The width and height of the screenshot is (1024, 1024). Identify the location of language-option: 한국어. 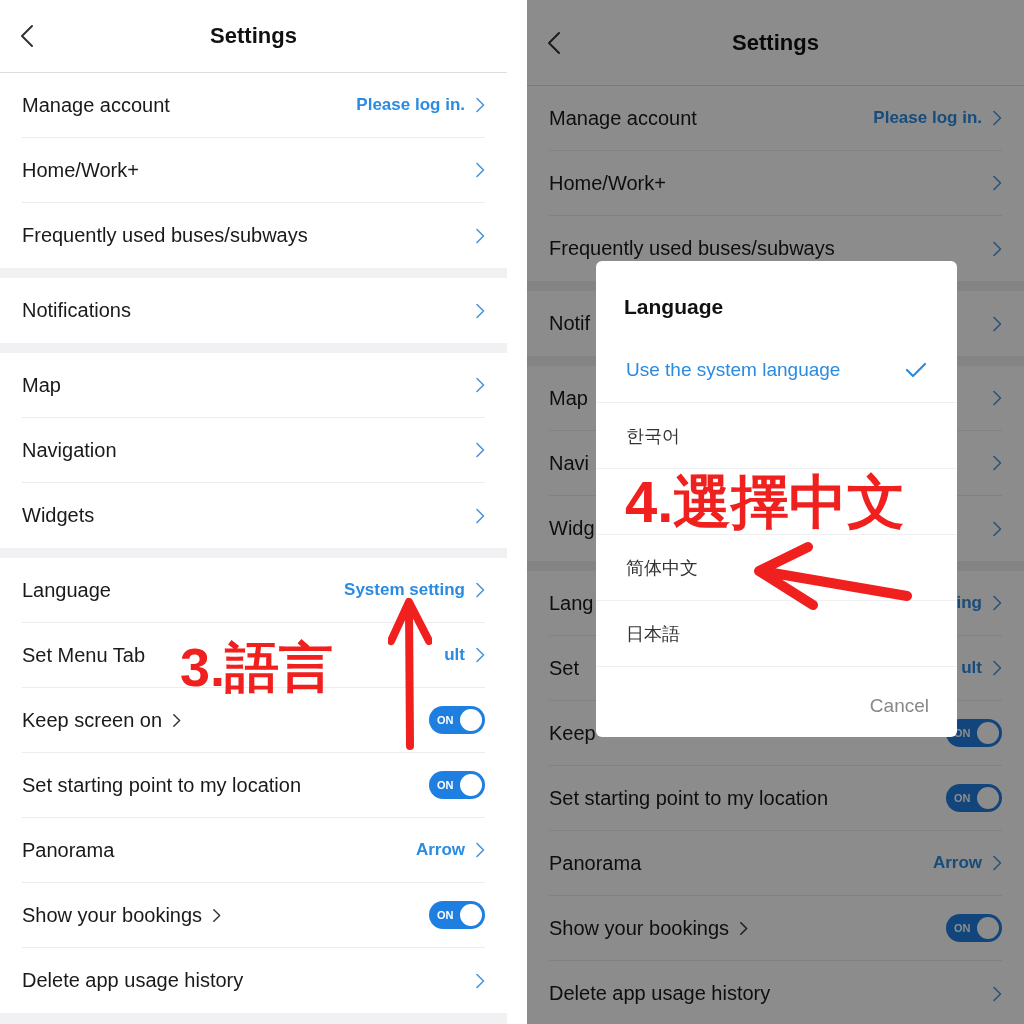
(776, 436).